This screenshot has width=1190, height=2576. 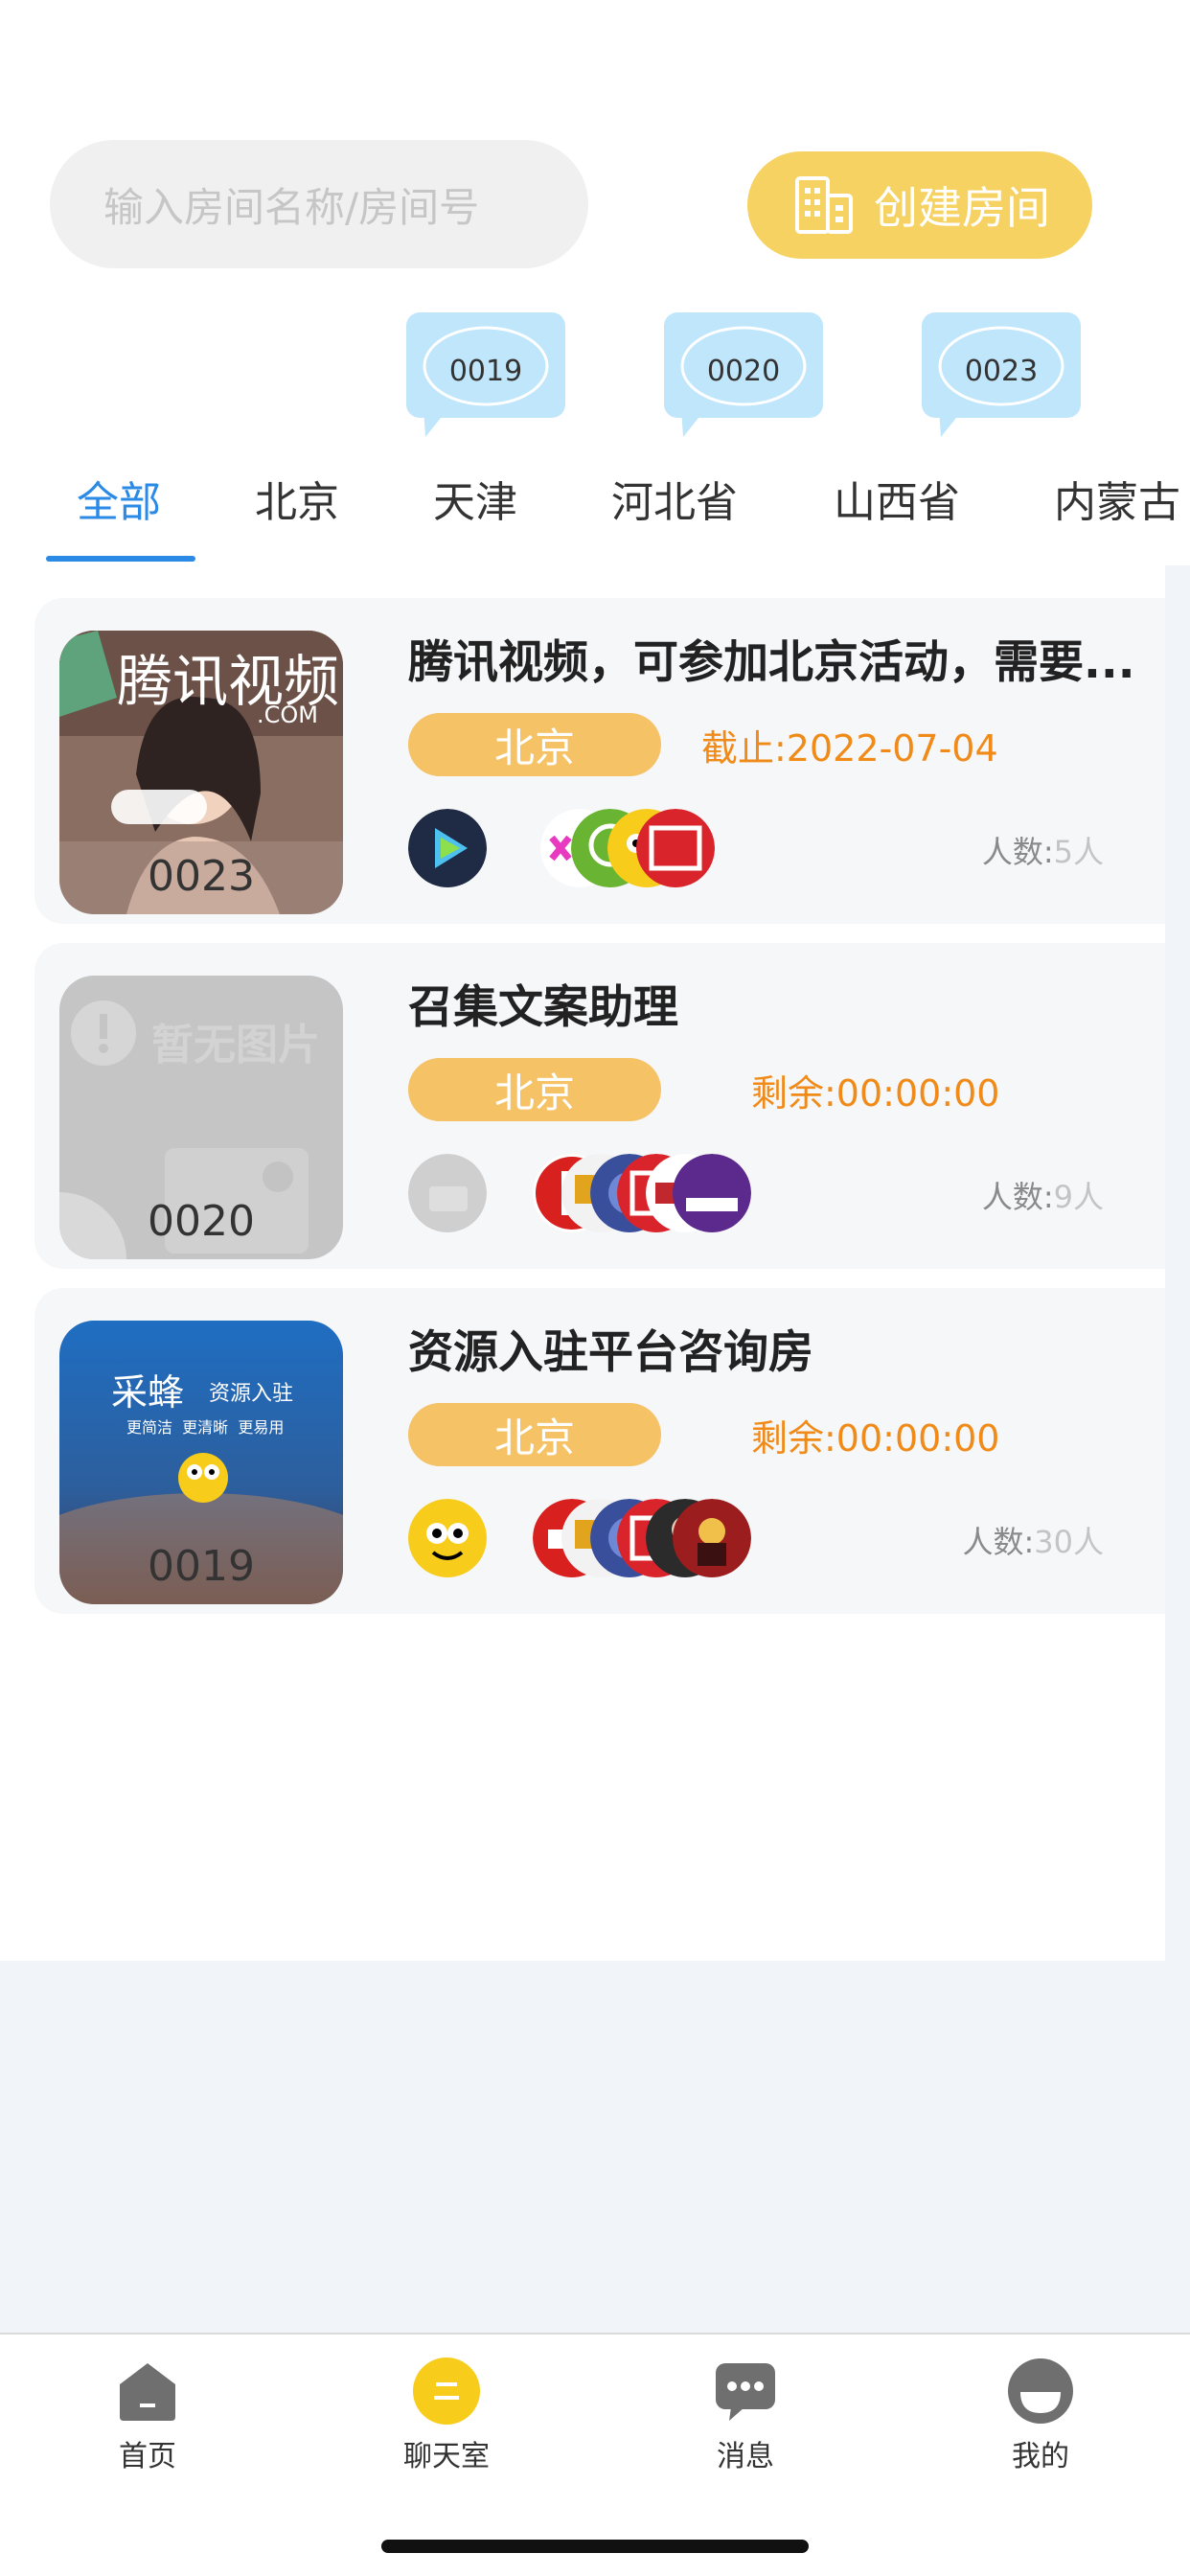 I want to click on bubble-code: 0019, so click(x=486, y=371).